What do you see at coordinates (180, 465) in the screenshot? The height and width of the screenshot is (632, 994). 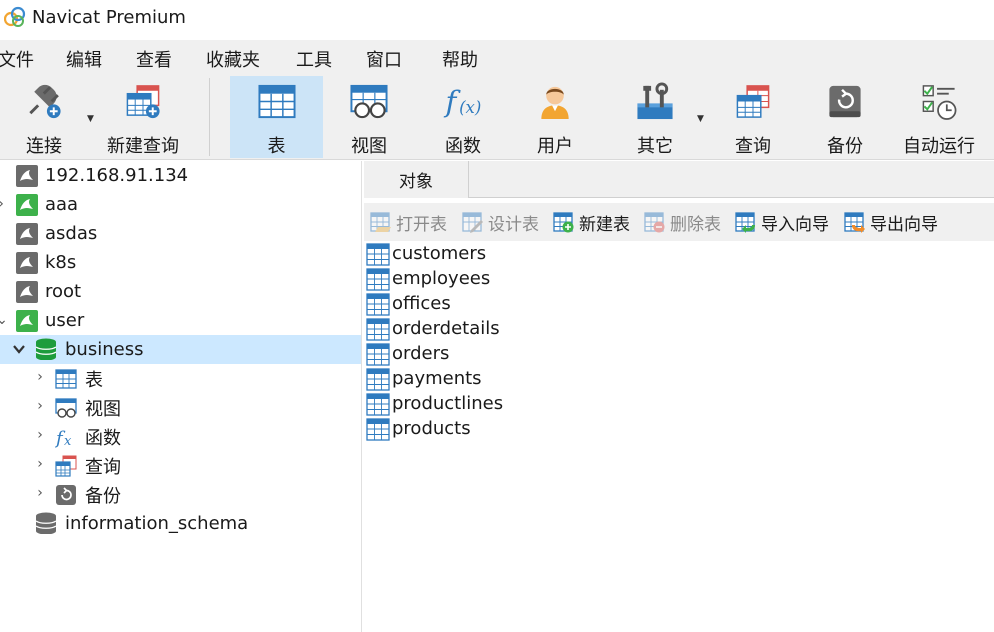 I see `tree-item-queries: › 查询` at bounding box center [180, 465].